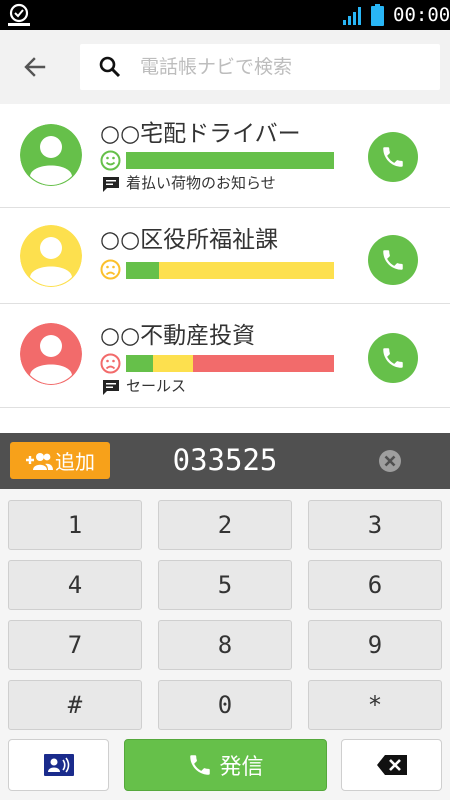 This screenshot has height=800, width=450. What do you see at coordinates (241, 767) in the screenshot?
I see `dial-button-label: 発信` at bounding box center [241, 767].